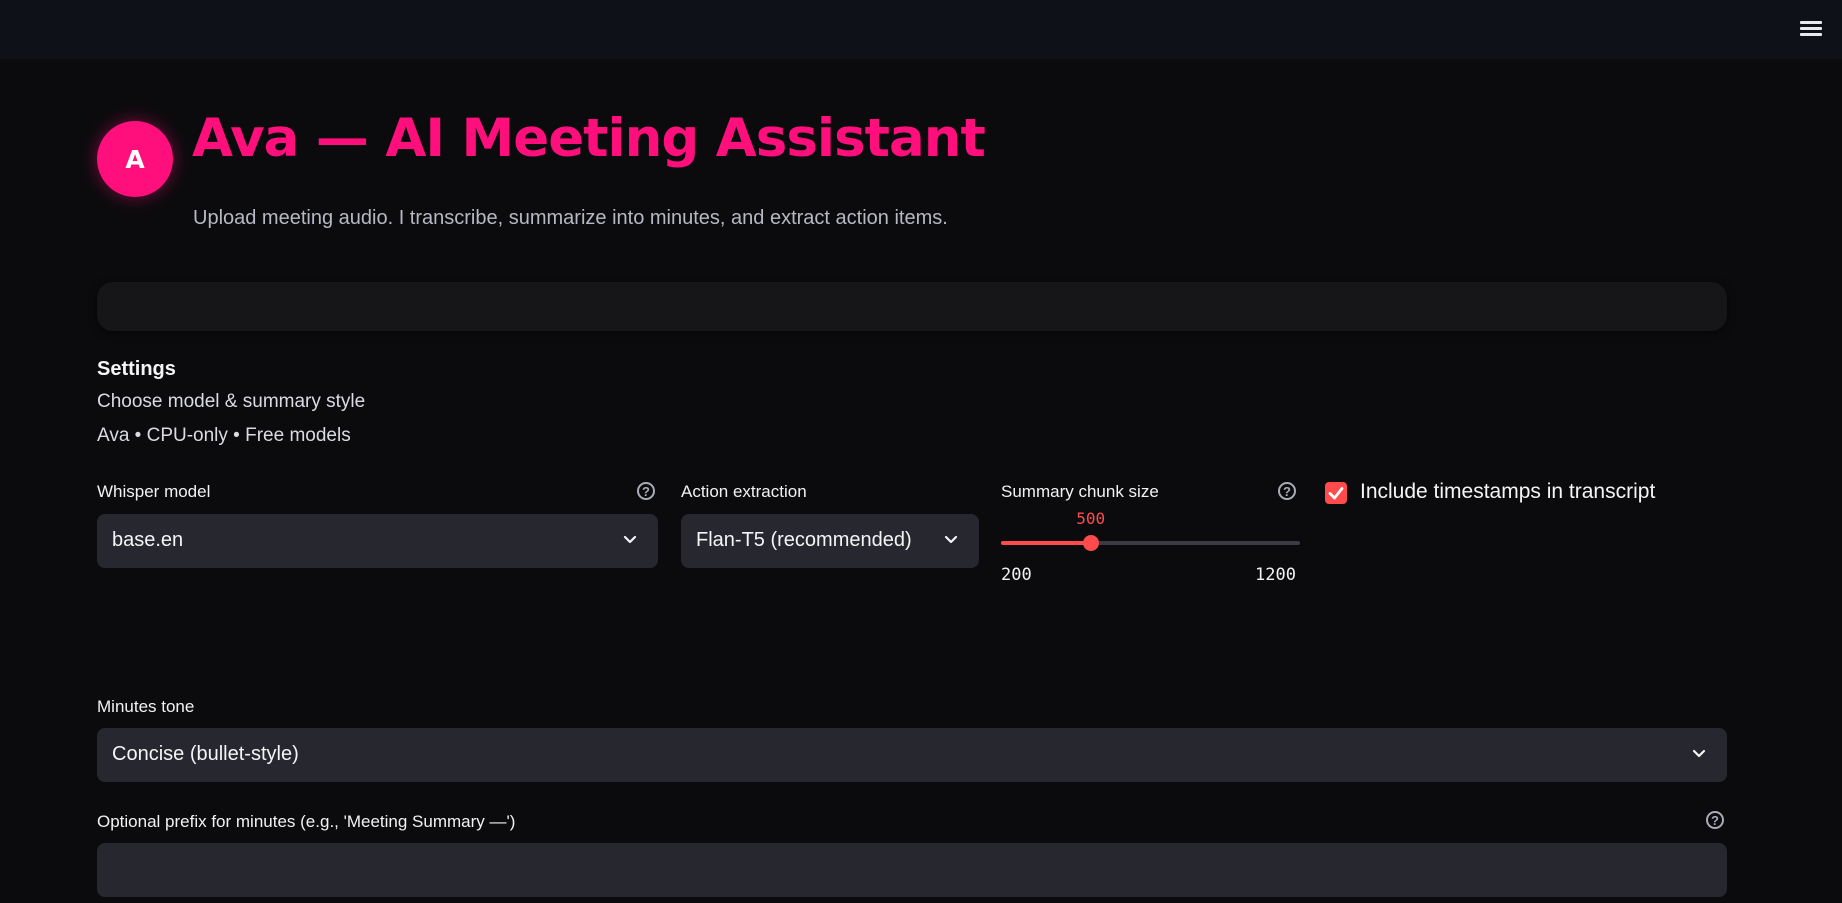 The image size is (1842, 903). Describe the element at coordinates (1046, 543) in the screenshot. I see `chunk-size-slider-fill` at that location.